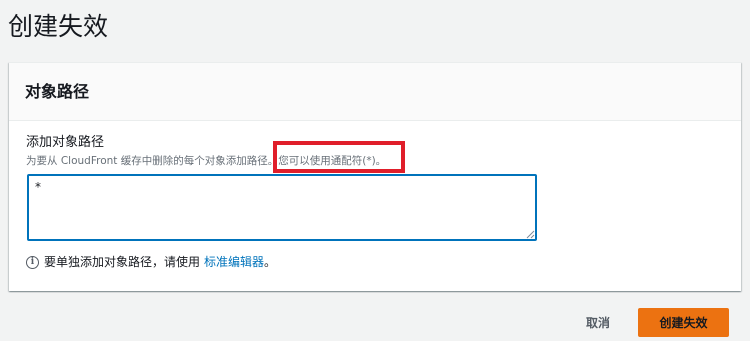 The image size is (750, 341). What do you see at coordinates (339, 157) in the screenshot?
I see `highlight-annotation` at bounding box center [339, 157].